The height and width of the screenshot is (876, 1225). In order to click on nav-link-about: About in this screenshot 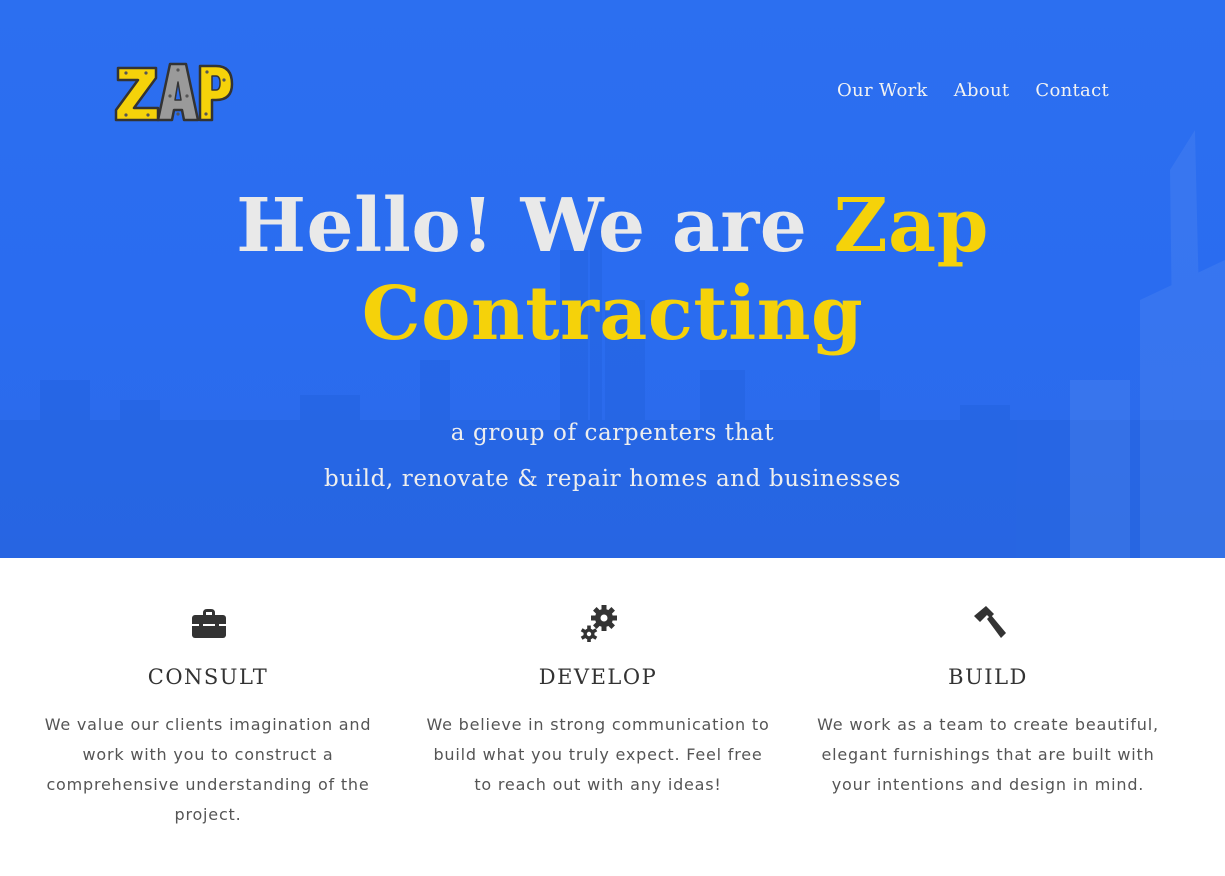, I will do `click(982, 90)`.